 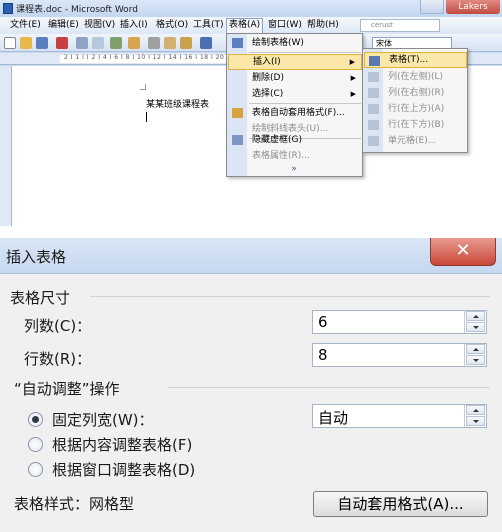 I want to click on menu-tools: 工具(T), so click(x=208, y=25).